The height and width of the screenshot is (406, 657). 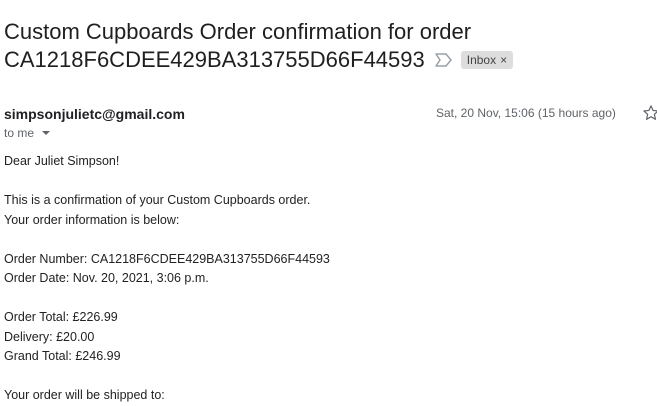 I want to click on star-icon, so click(x=649, y=113).